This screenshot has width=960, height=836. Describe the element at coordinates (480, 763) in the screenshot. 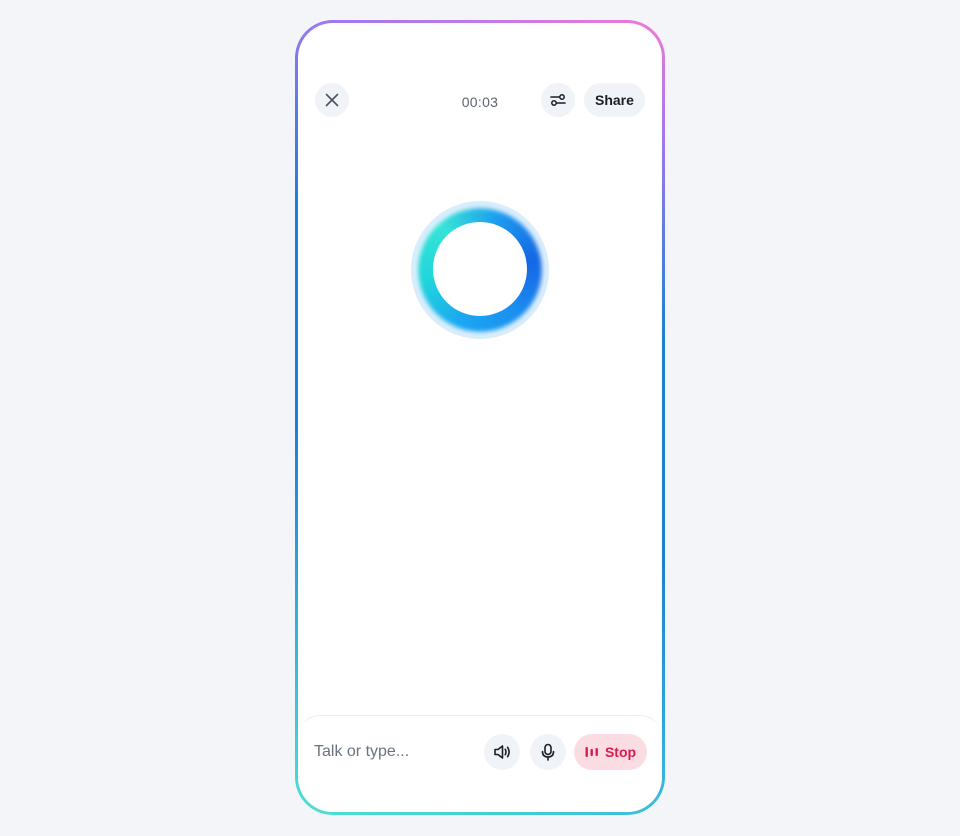

I see `composer-bar: Stop` at that location.